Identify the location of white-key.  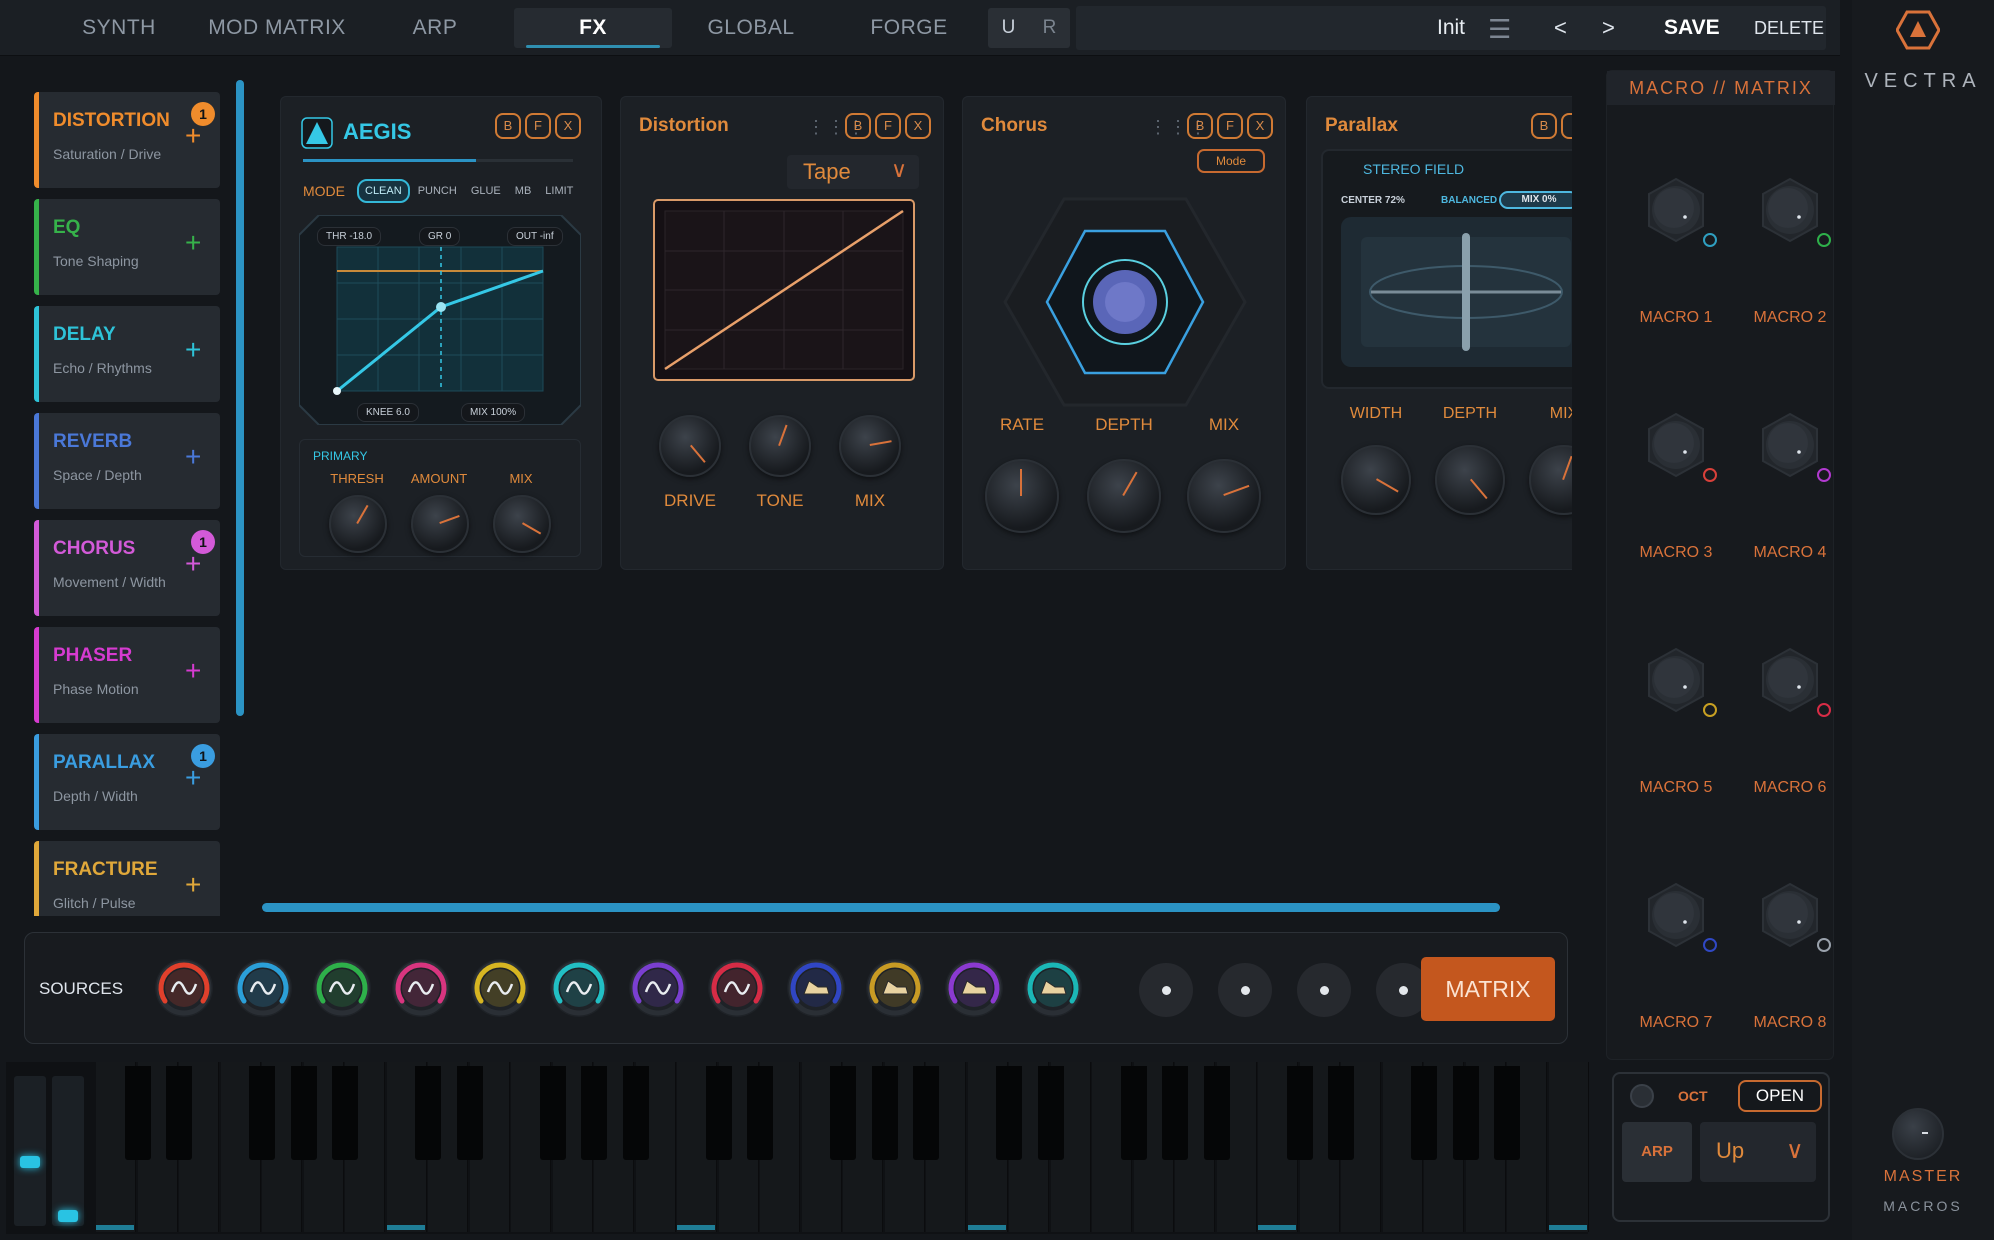
(1568, 1147).